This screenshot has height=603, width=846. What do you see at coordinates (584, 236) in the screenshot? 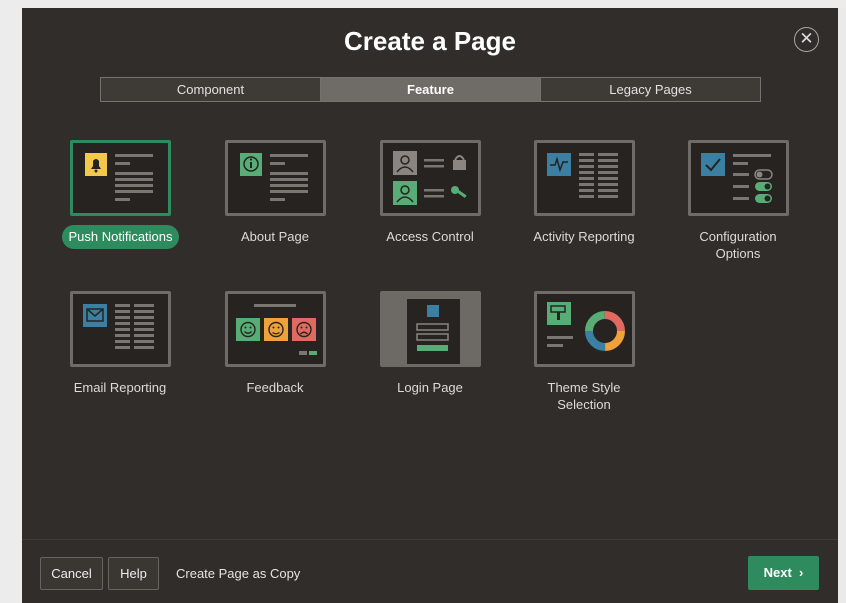
I see `feature-label: Activity Reporting` at bounding box center [584, 236].